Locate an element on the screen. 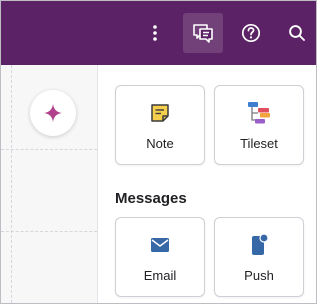 The width and height of the screenshot is (320, 304). help-circle-icon is located at coordinates (251, 33).